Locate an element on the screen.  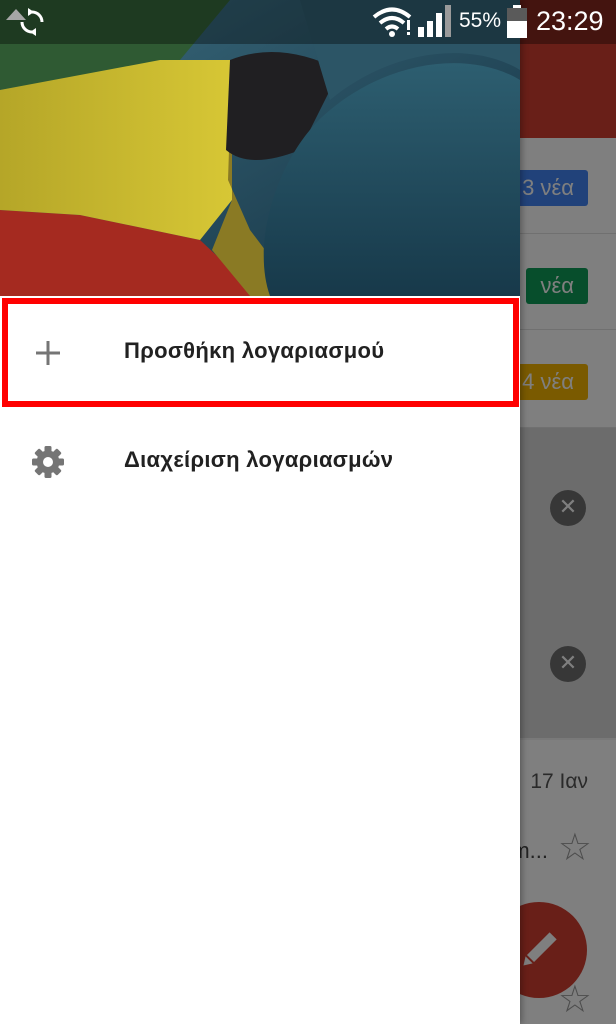
clock: 23:29 is located at coordinates (570, 21).